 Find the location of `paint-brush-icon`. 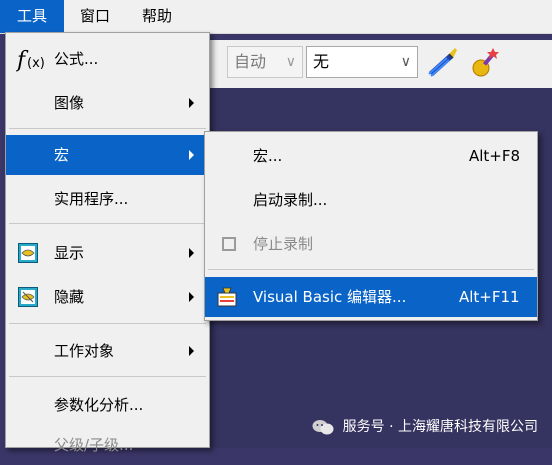

paint-brush-icon is located at coordinates (441, 62).